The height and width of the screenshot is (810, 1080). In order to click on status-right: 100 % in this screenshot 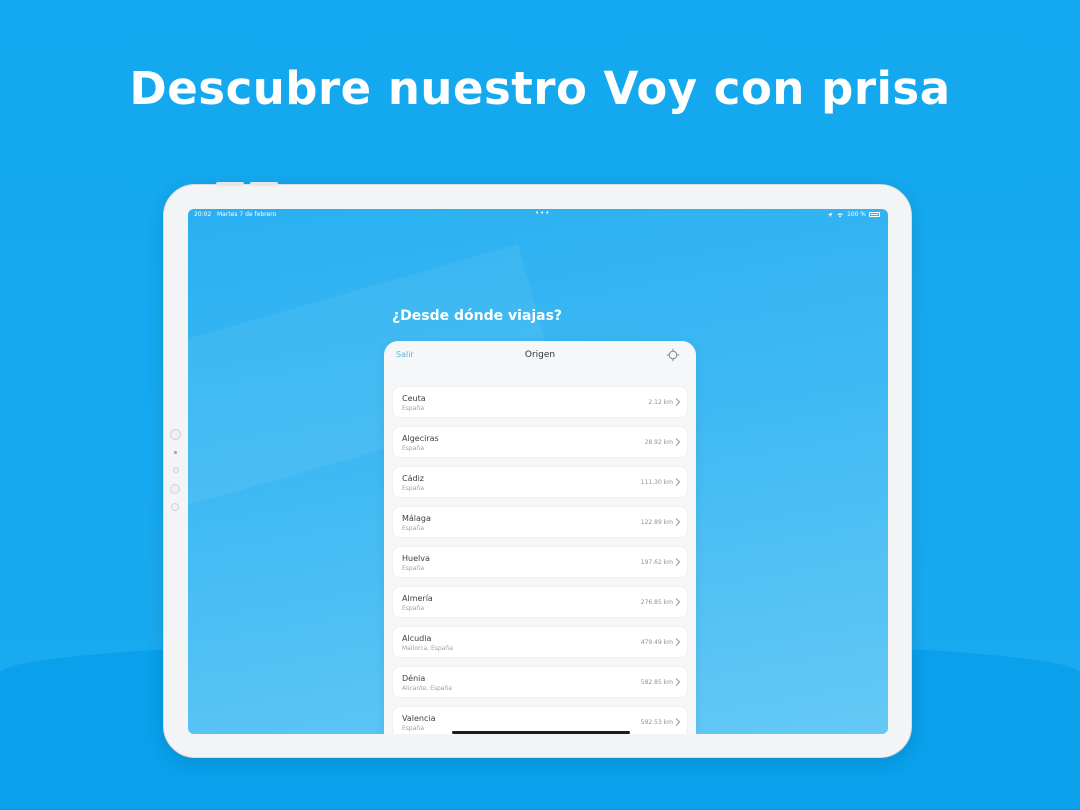, I will do `click(853, 214)`.